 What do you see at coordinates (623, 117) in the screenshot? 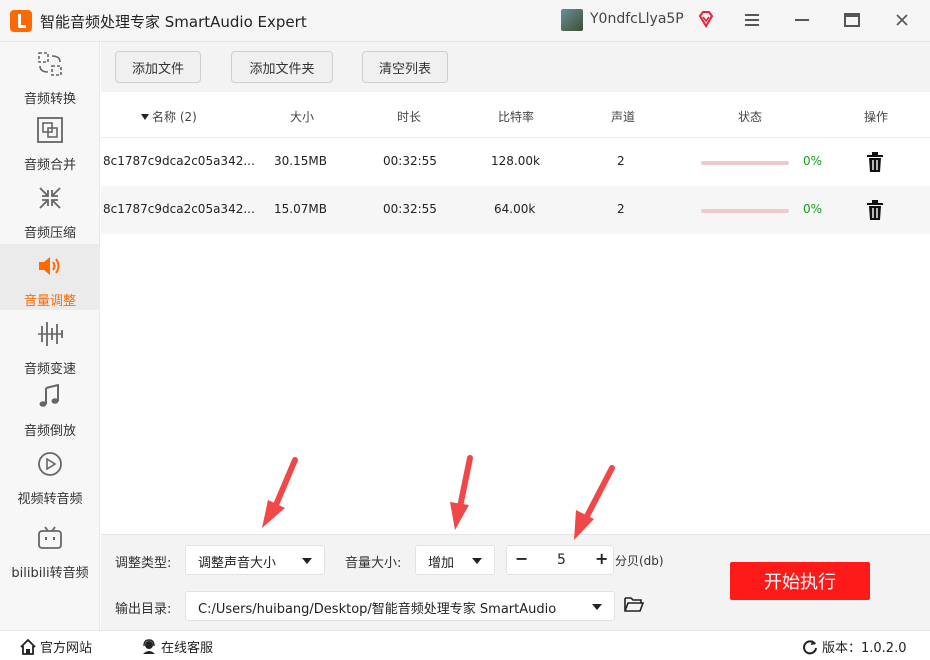
I see `column-channels: 声道` at bounding box center [623, 117].